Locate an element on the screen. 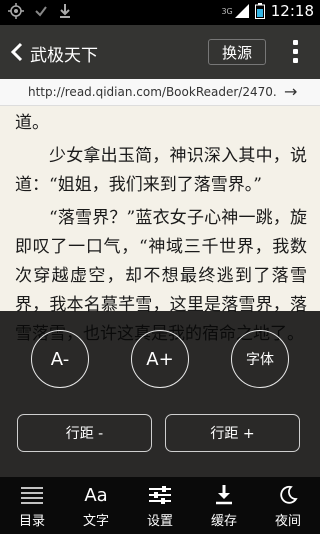  paragraph: 道。 is located at coordinates (32, 123).